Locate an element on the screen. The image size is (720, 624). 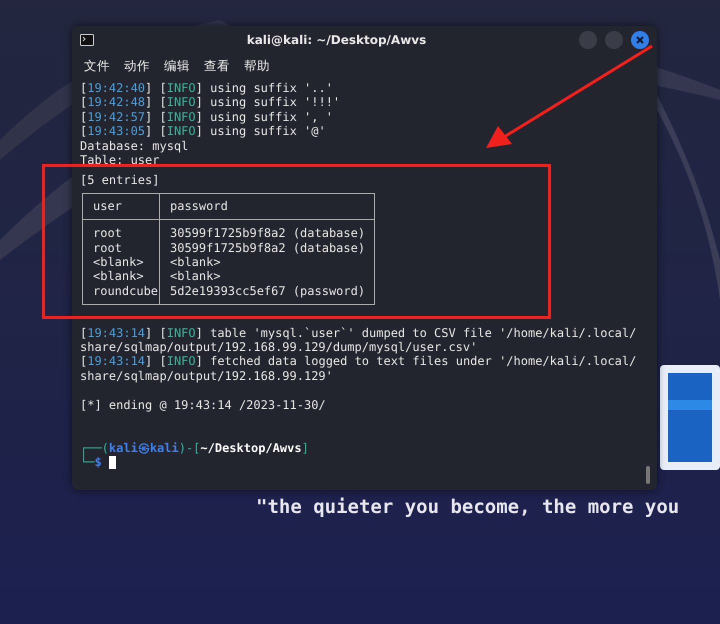
text-cursor is located at coordinates (112, 462).